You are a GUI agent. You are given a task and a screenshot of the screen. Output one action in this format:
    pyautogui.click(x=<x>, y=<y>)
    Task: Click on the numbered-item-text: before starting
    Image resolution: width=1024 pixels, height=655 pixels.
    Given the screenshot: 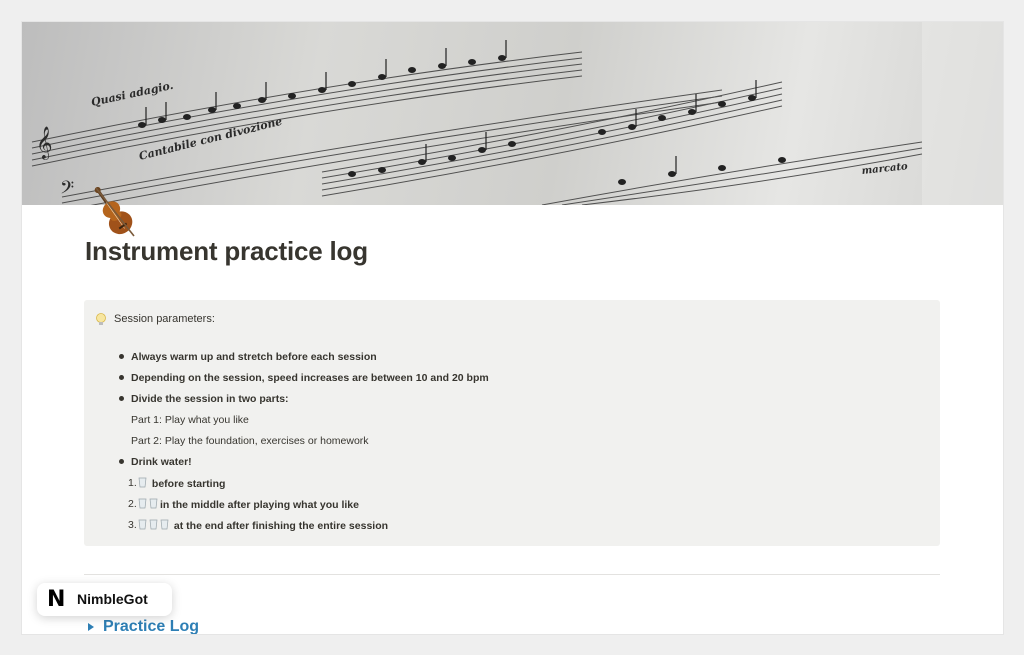 What is the action you would take?
    pyautogui.click(x=187, y=484)
    